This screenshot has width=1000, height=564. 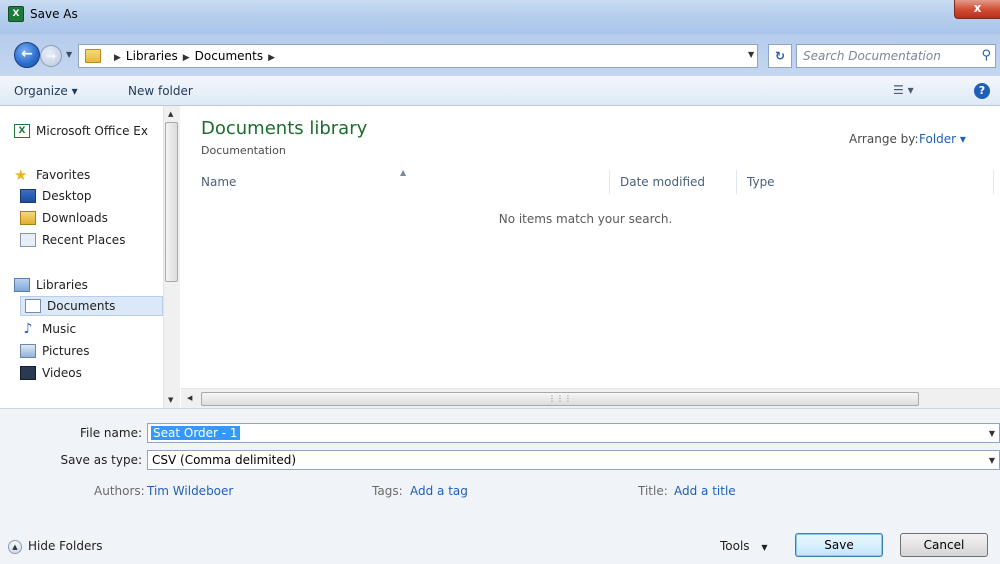 I want to click on library-title: Documents library, so click(x=284, y=128).